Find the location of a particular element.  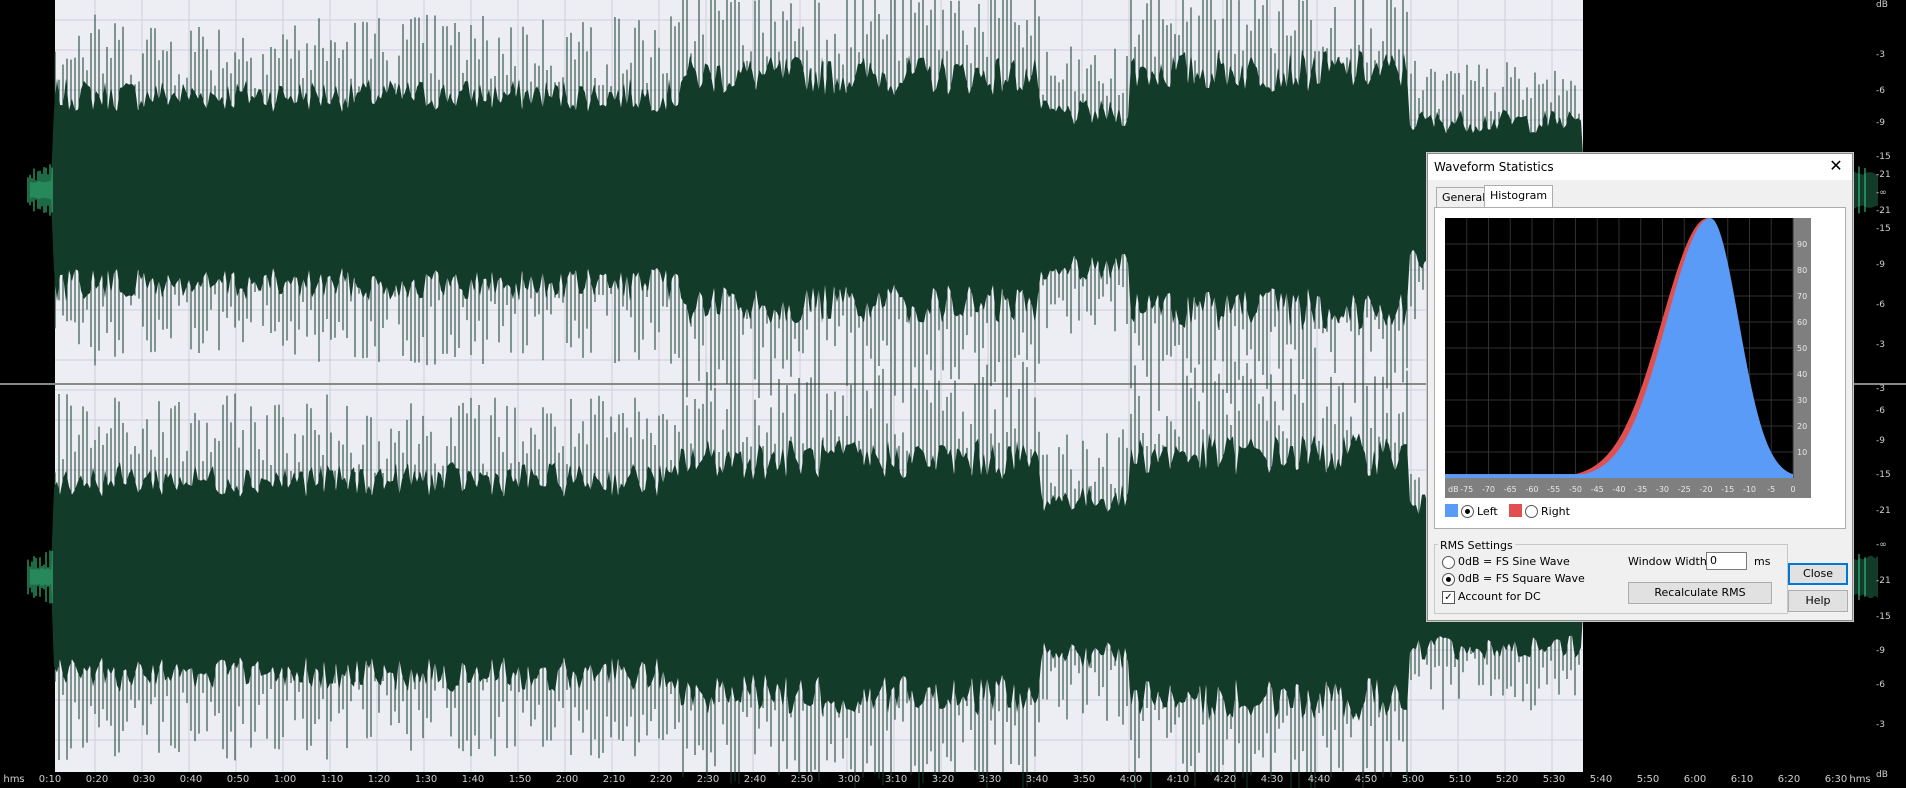

time-ruler-label: hms is located at coordinates (14, 779).